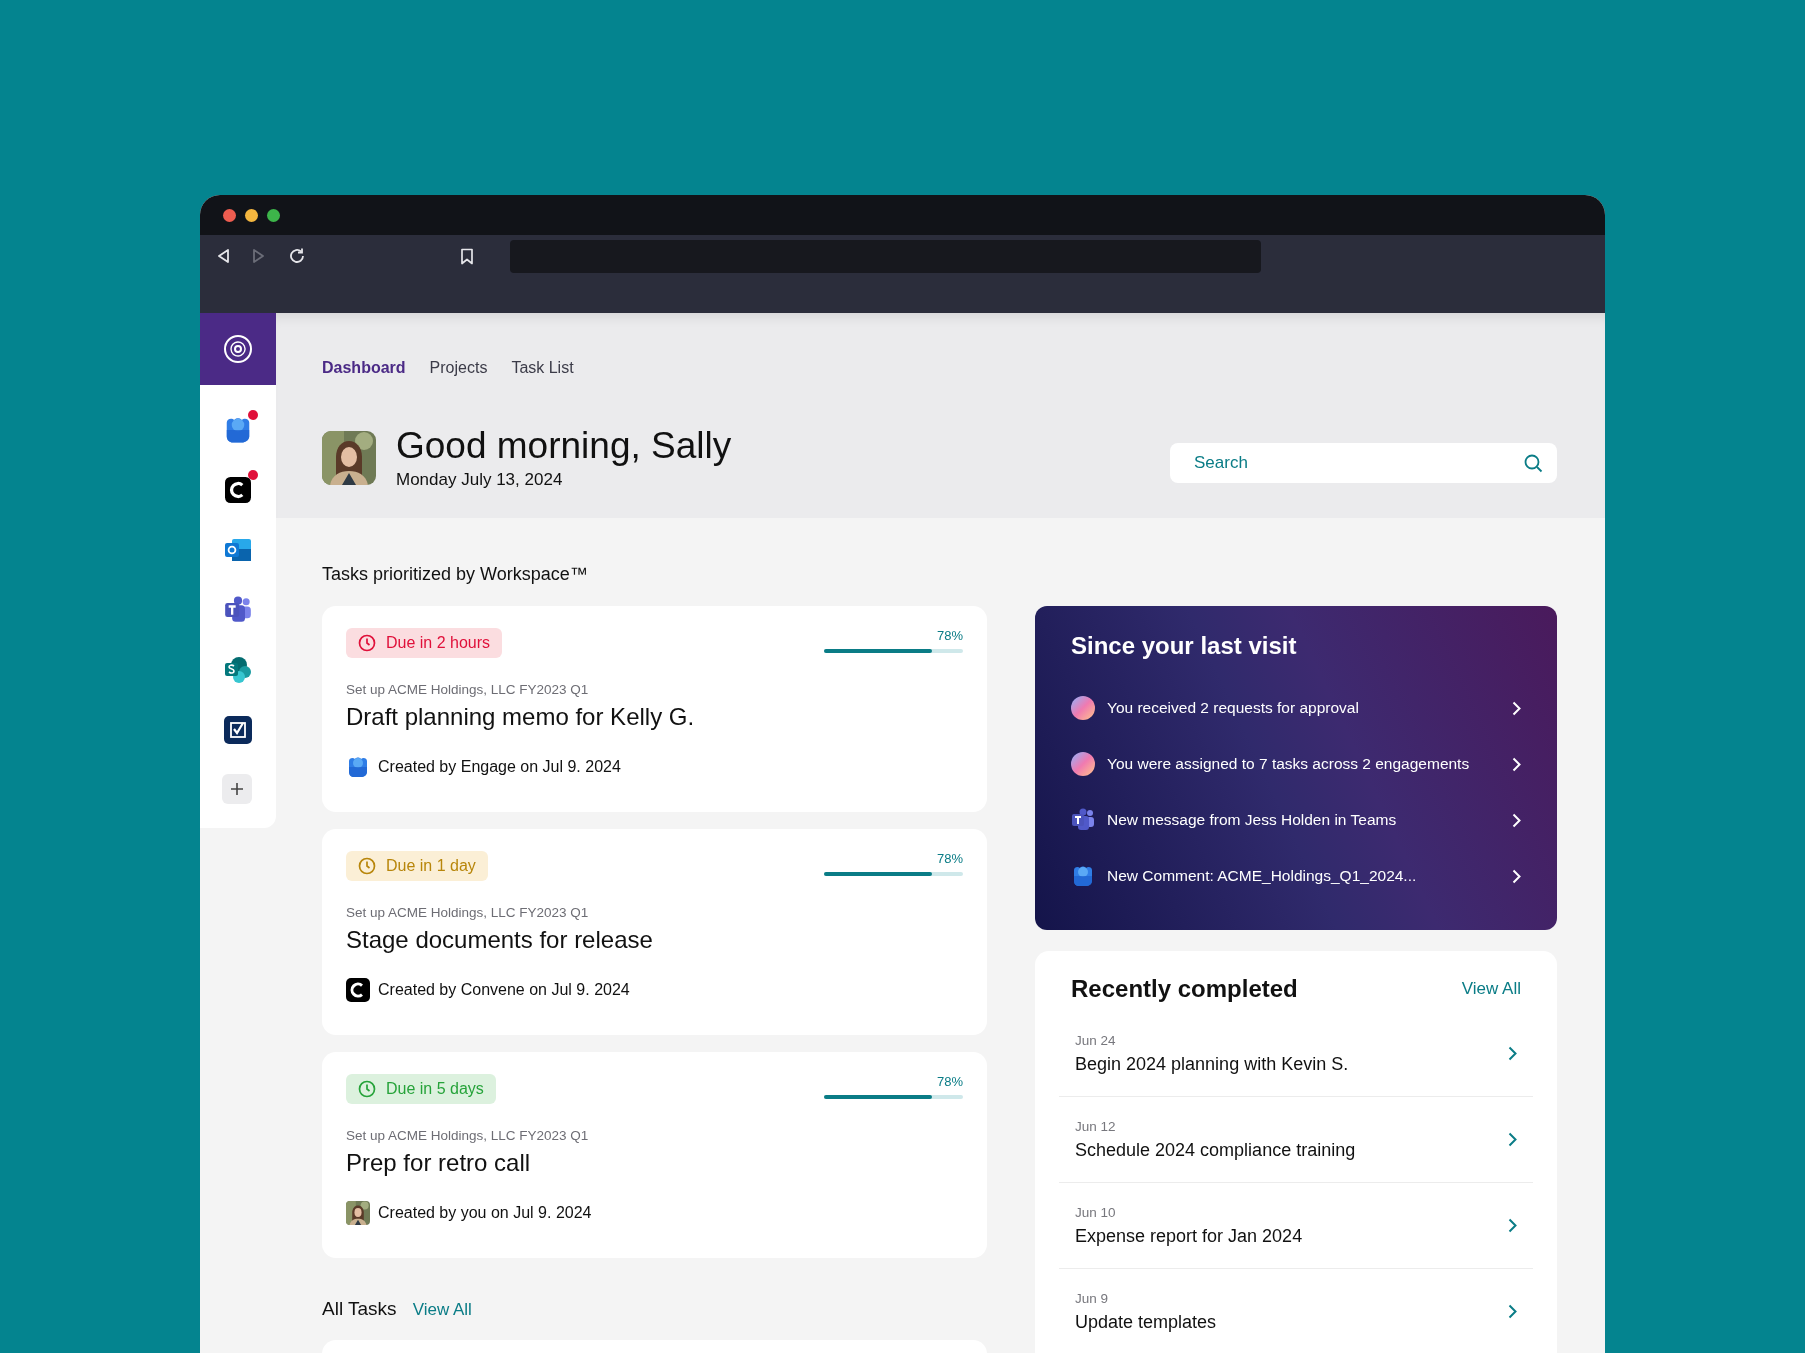  I want to click on search-field: Search, so click(1363, 463).